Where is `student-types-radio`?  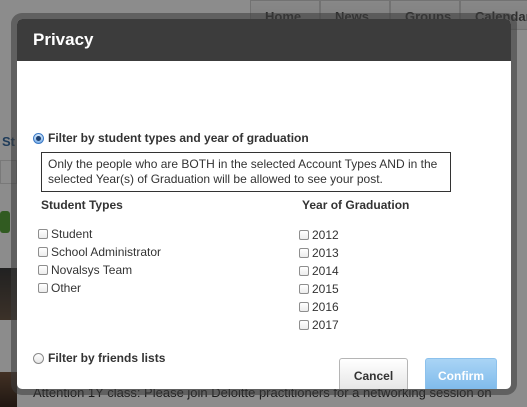 student-types-radio is located at coordinates (38, 138).